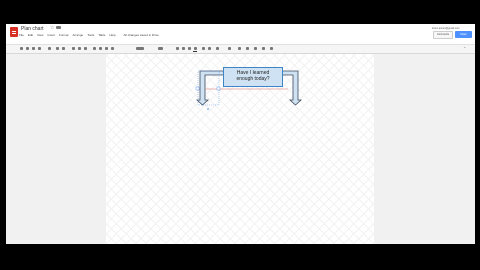 Image resolution: width=480 pixels, height=270 pixels. Describe the element at coordinates (247, 48) in the screenshot. I see `bulleted-list-icon` at that location.